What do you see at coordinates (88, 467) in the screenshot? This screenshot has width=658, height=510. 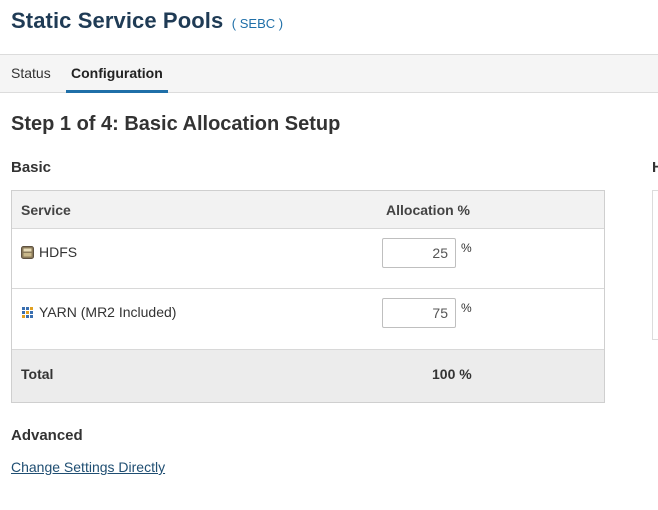 I see `change-settings-link: Change Settings Directly` at bounding box center [88, 467].